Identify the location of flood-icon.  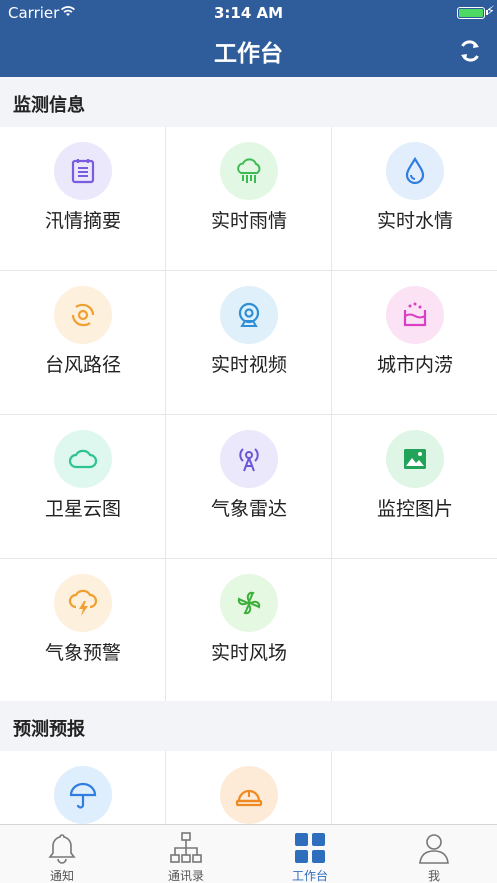
(415, 315).